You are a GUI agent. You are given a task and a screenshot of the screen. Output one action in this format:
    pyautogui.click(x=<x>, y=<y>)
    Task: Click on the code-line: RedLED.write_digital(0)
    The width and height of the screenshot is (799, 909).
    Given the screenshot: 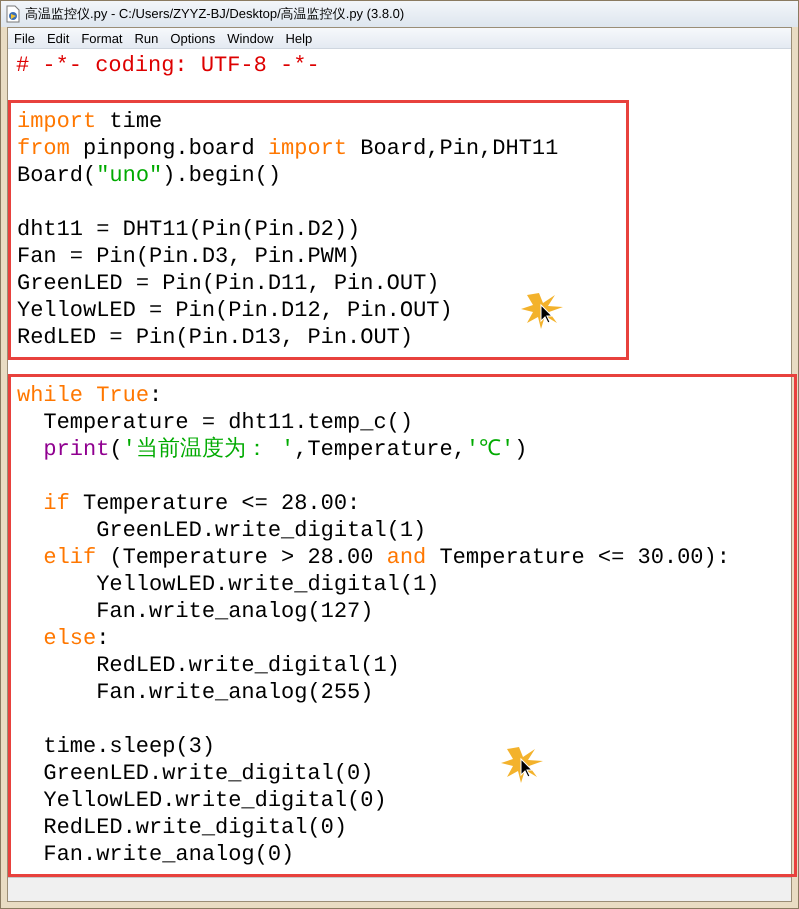 What is the action you would take?
    pyautogui.click(x=195, y=827)
    